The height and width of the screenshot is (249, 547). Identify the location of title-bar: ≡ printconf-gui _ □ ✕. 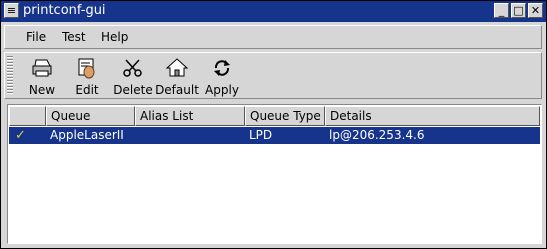
(273, 11).